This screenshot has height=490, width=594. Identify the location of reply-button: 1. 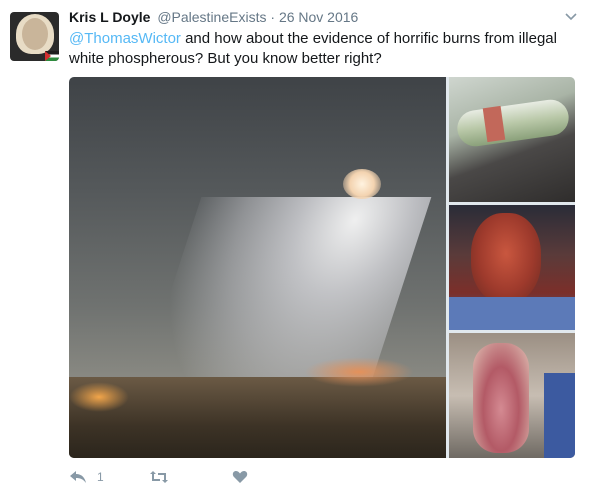
(86, 477).